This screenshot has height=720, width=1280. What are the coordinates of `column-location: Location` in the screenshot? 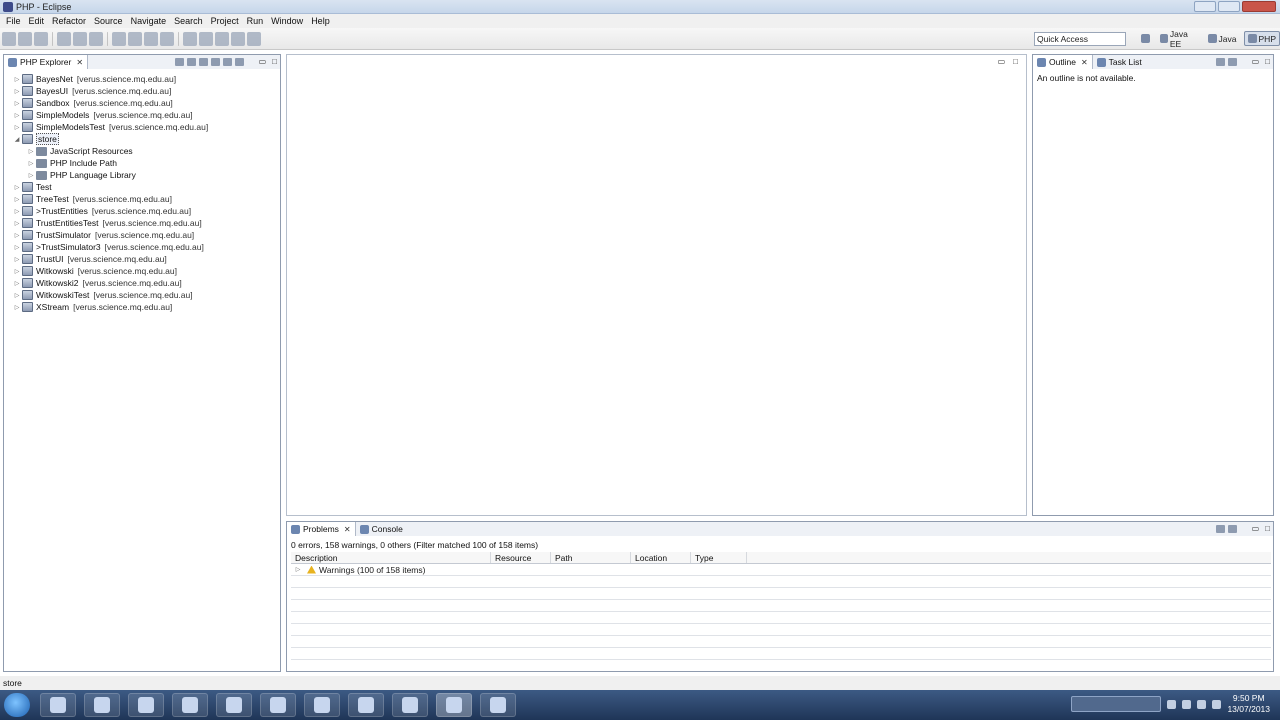 It's located at (661, 557).